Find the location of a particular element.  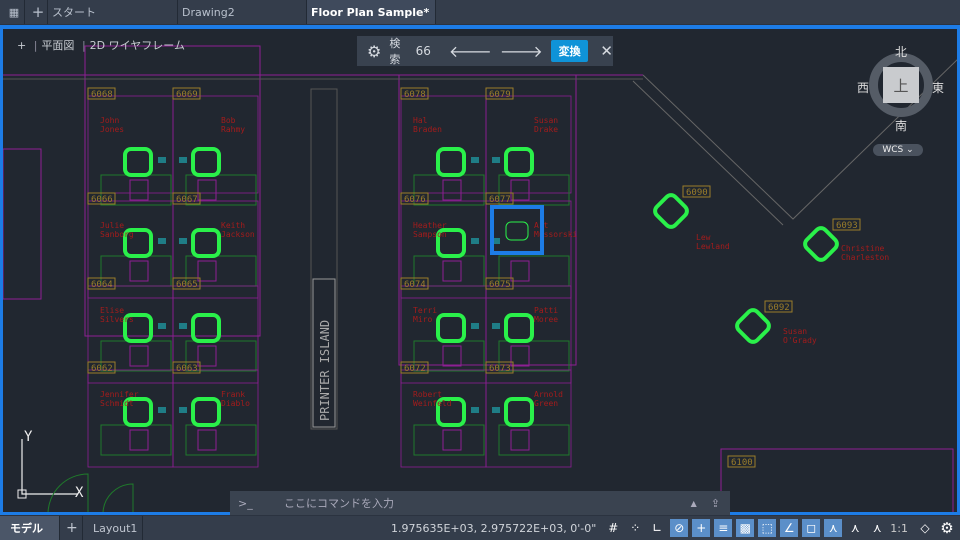

tab-floor-plan: Floor Plan Sample* is located at coordinates (371, 12).